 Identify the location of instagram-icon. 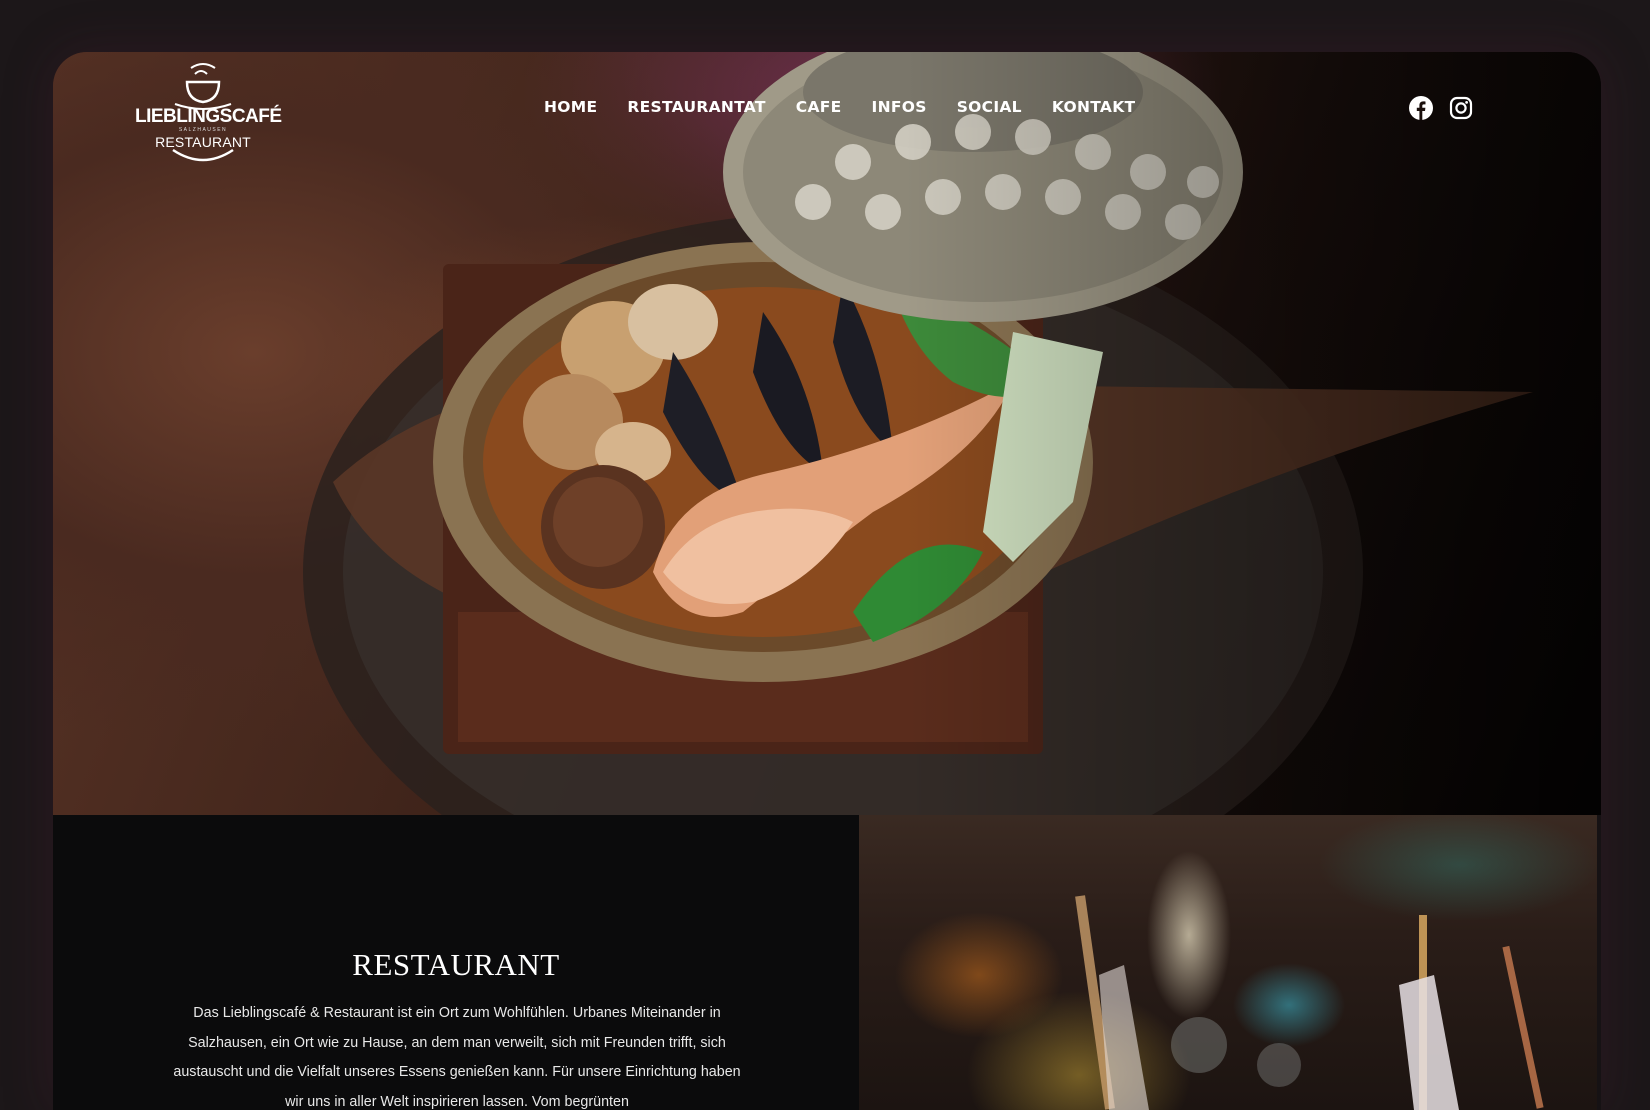
(1461, 108).